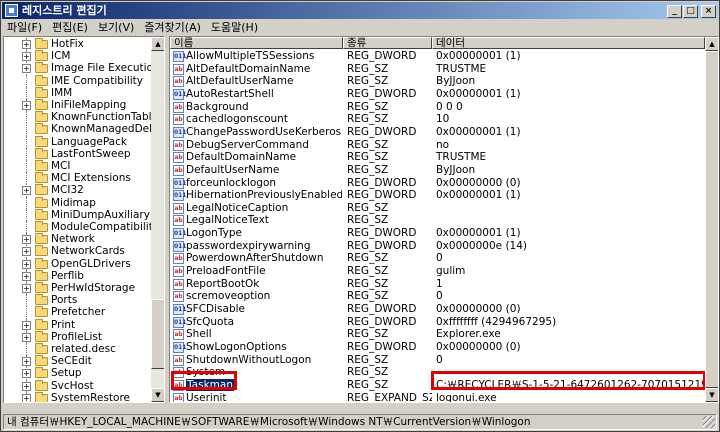  I want to click on value-row: ab ReportBootOk REG_SZ 1, so click(437, 284).